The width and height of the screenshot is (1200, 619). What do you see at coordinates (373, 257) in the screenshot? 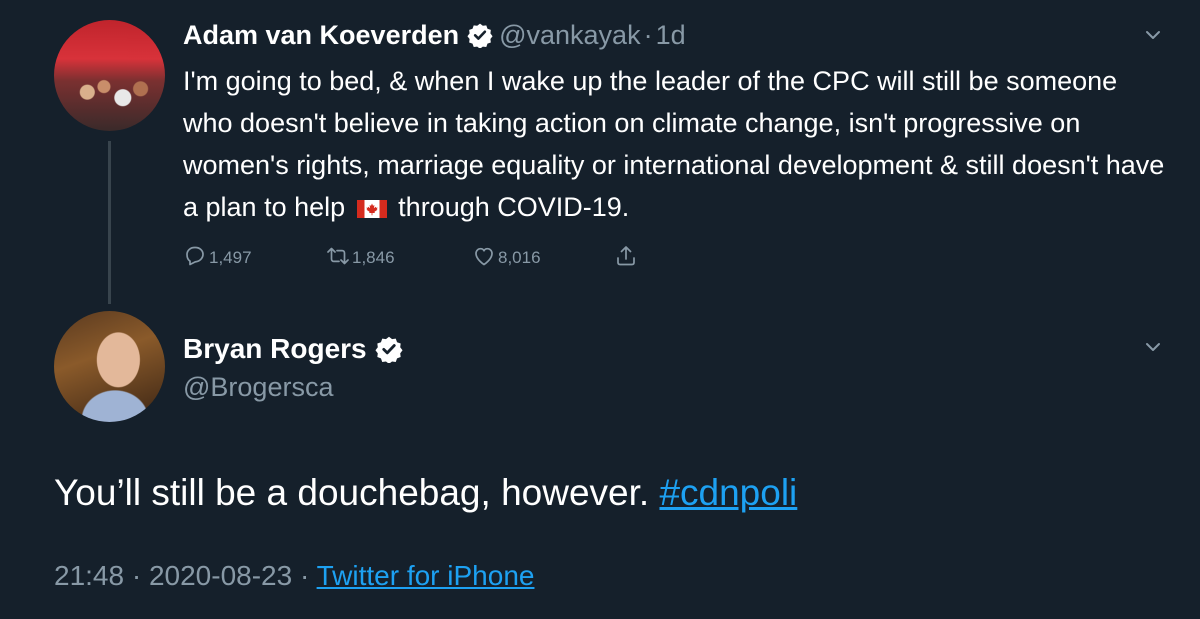
I see `retweet-count: 1,846` at bounding box center [373, 257].